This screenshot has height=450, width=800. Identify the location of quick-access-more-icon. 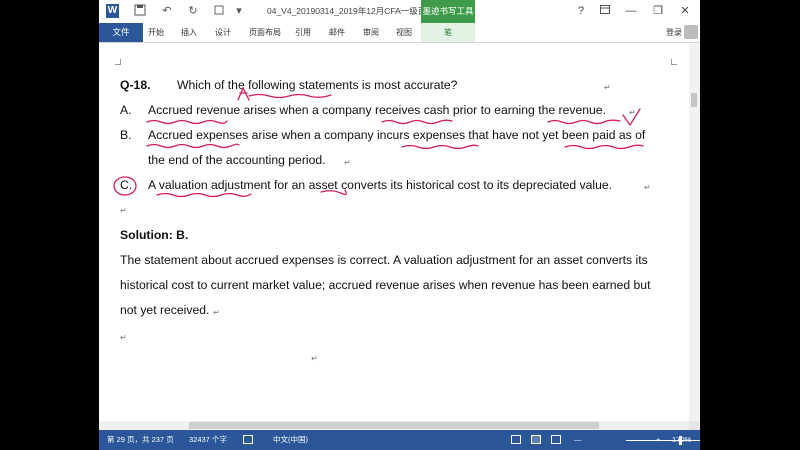
(219, 11).